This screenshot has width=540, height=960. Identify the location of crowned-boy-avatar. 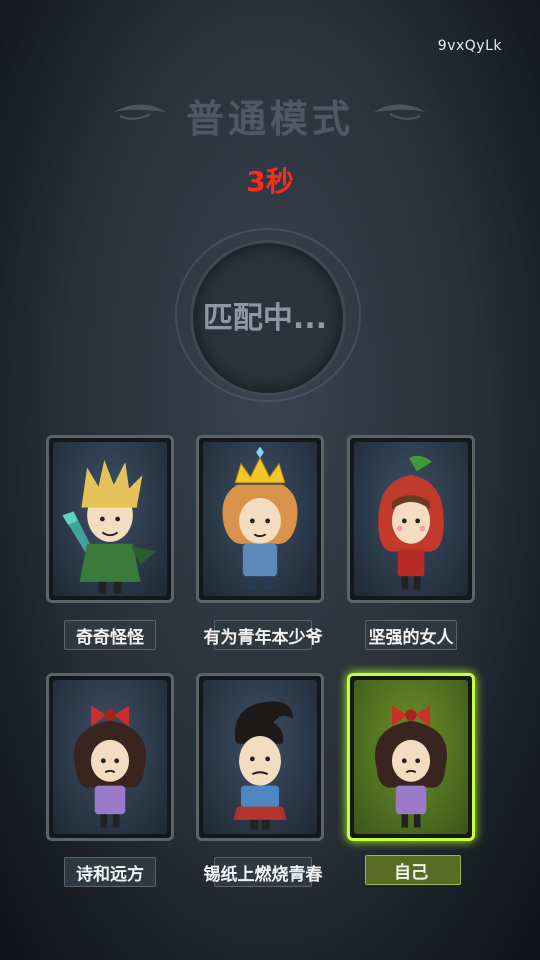
(260, 518).